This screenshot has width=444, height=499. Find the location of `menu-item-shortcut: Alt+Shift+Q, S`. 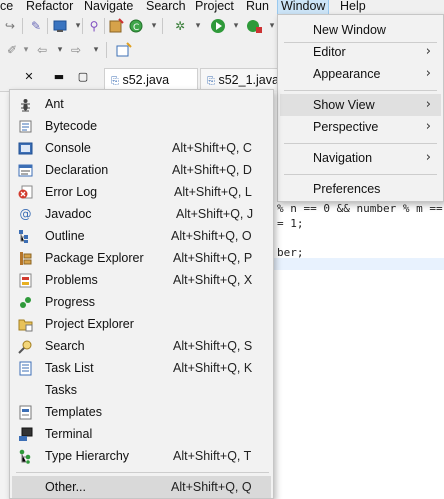

menu-item-shortcut: Alt+Shift+Q, S is located at coordinates (213, 346).